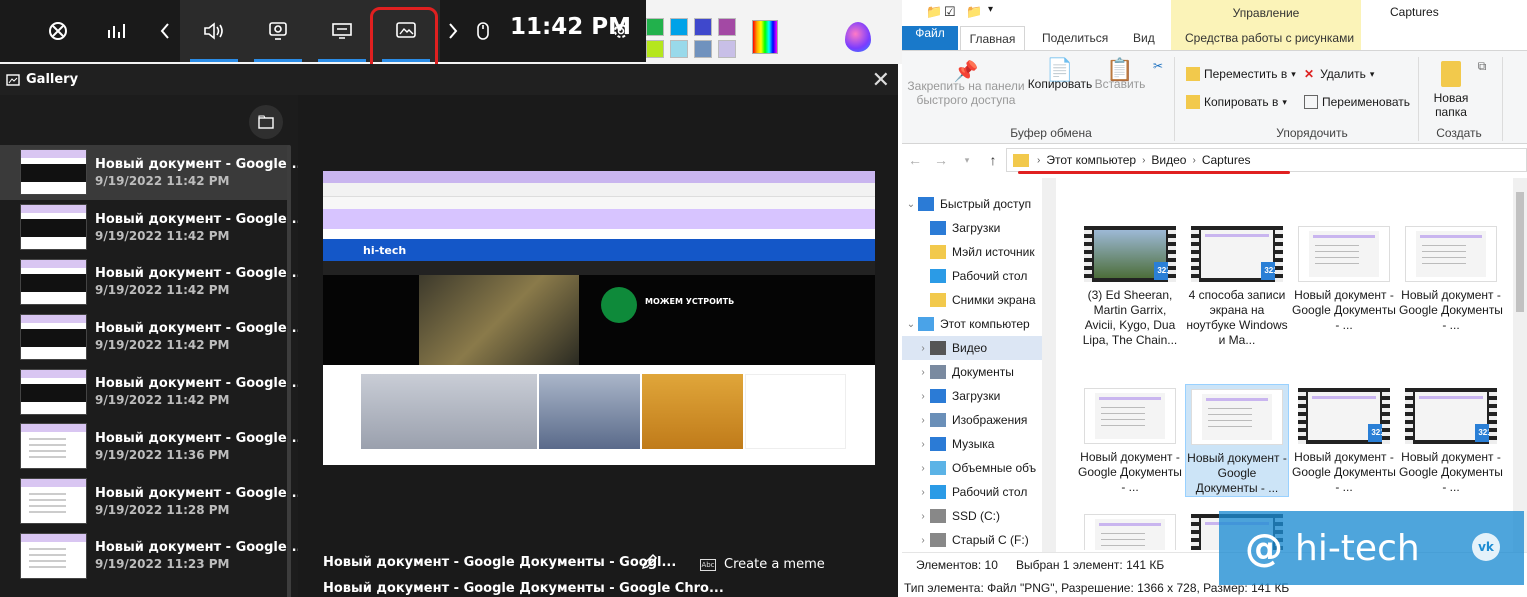  What do you see at coordinates (972, 276) in the screenshot?
I see `nav-item: Рабочий стол` at bounding box center [972, 276].